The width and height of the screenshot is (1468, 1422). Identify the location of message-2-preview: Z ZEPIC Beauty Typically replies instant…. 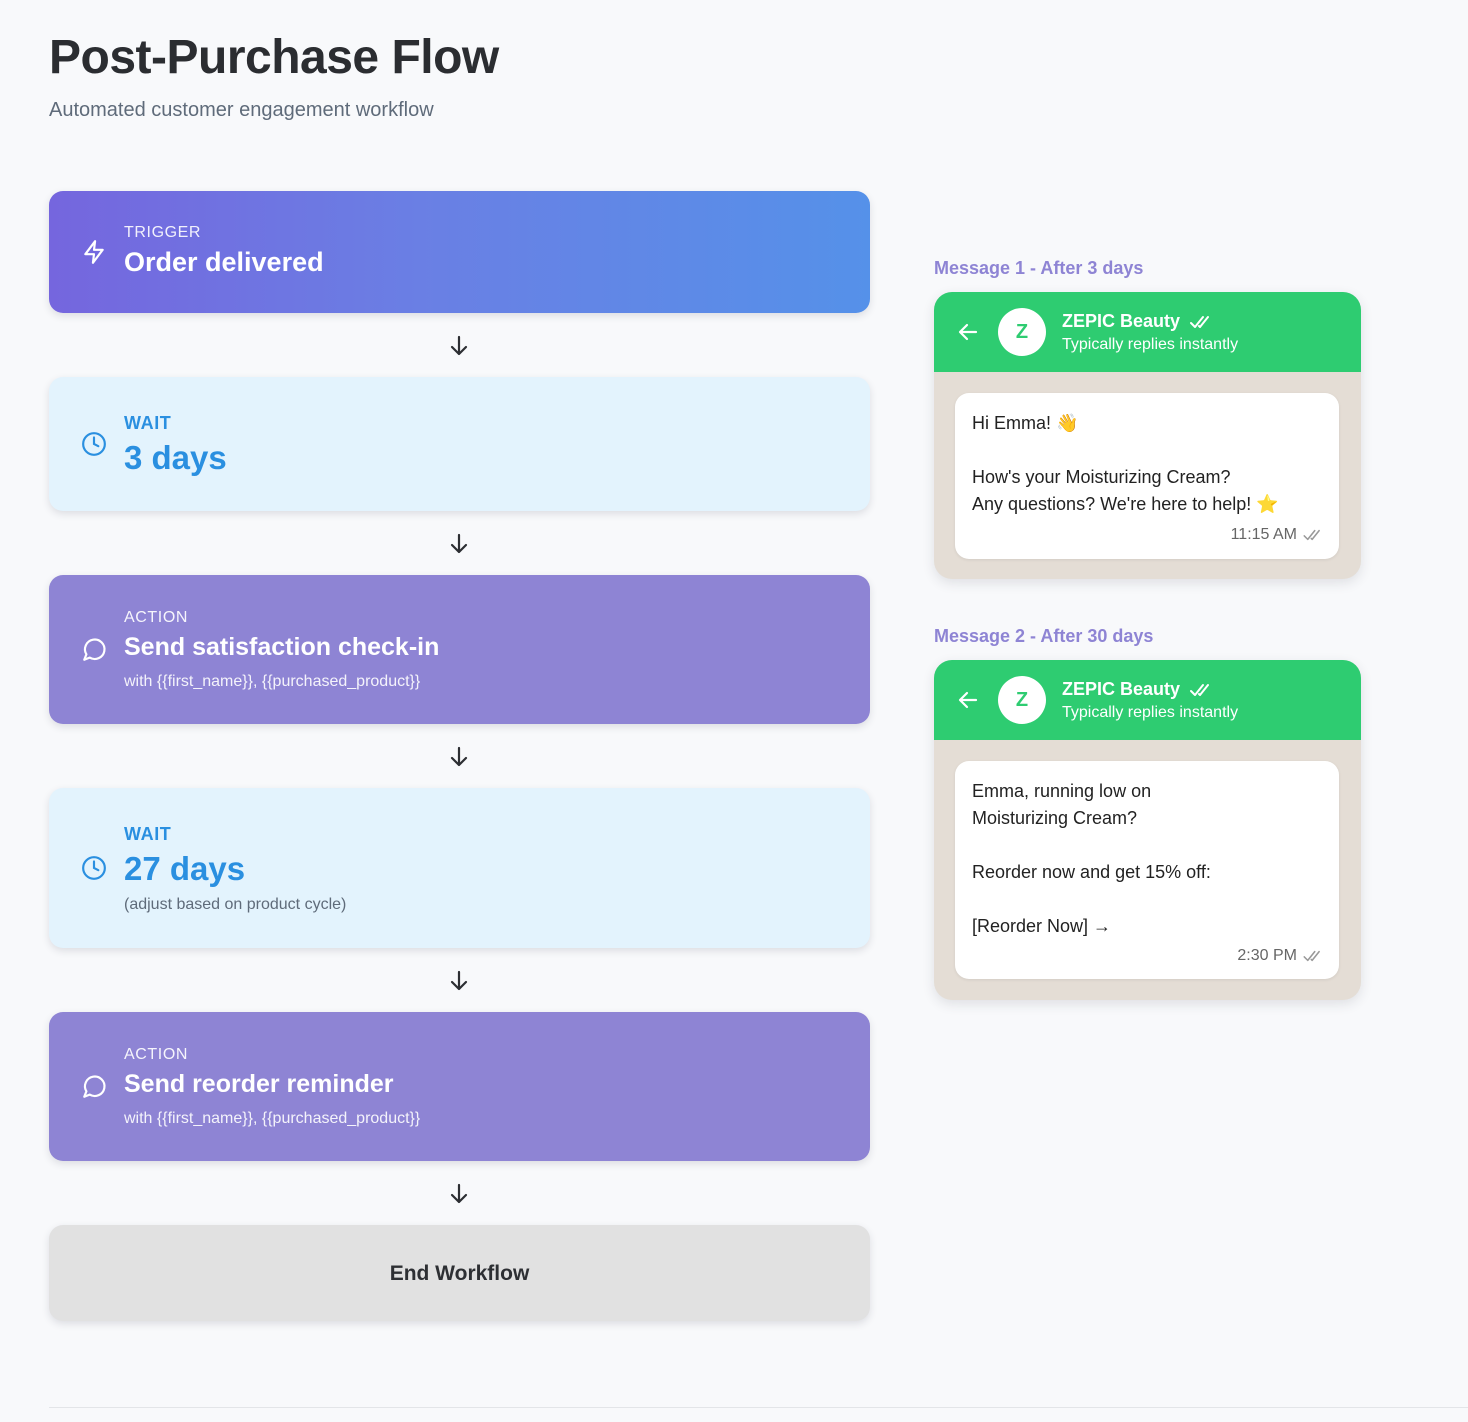
(1147, 830).